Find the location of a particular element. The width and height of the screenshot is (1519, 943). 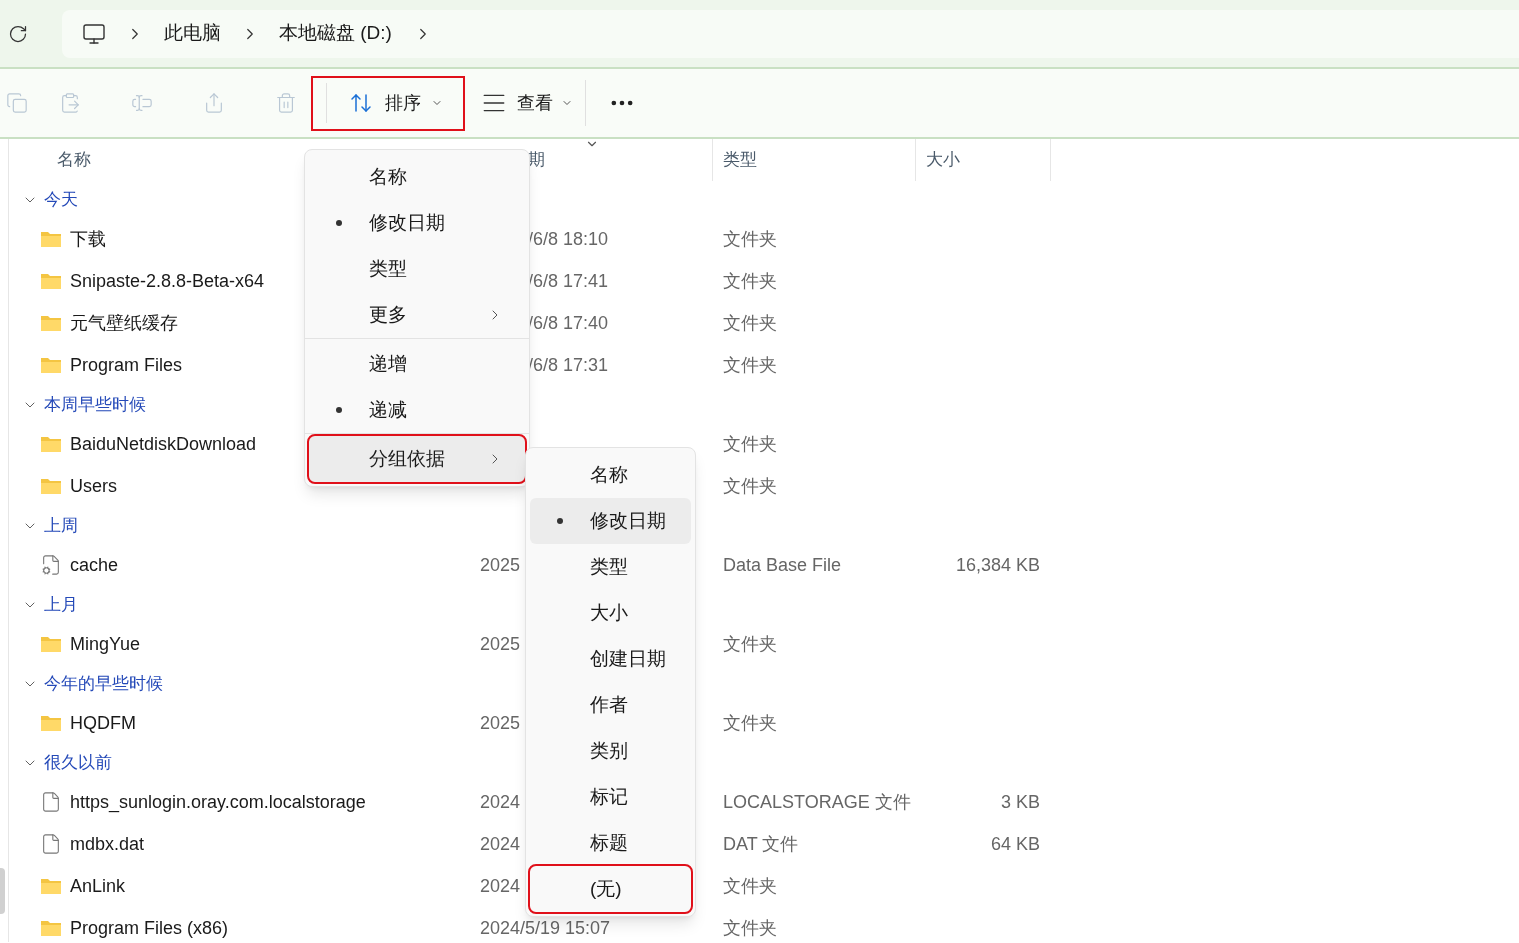

menu-item: 作者 is located at coordinates (610, 705).